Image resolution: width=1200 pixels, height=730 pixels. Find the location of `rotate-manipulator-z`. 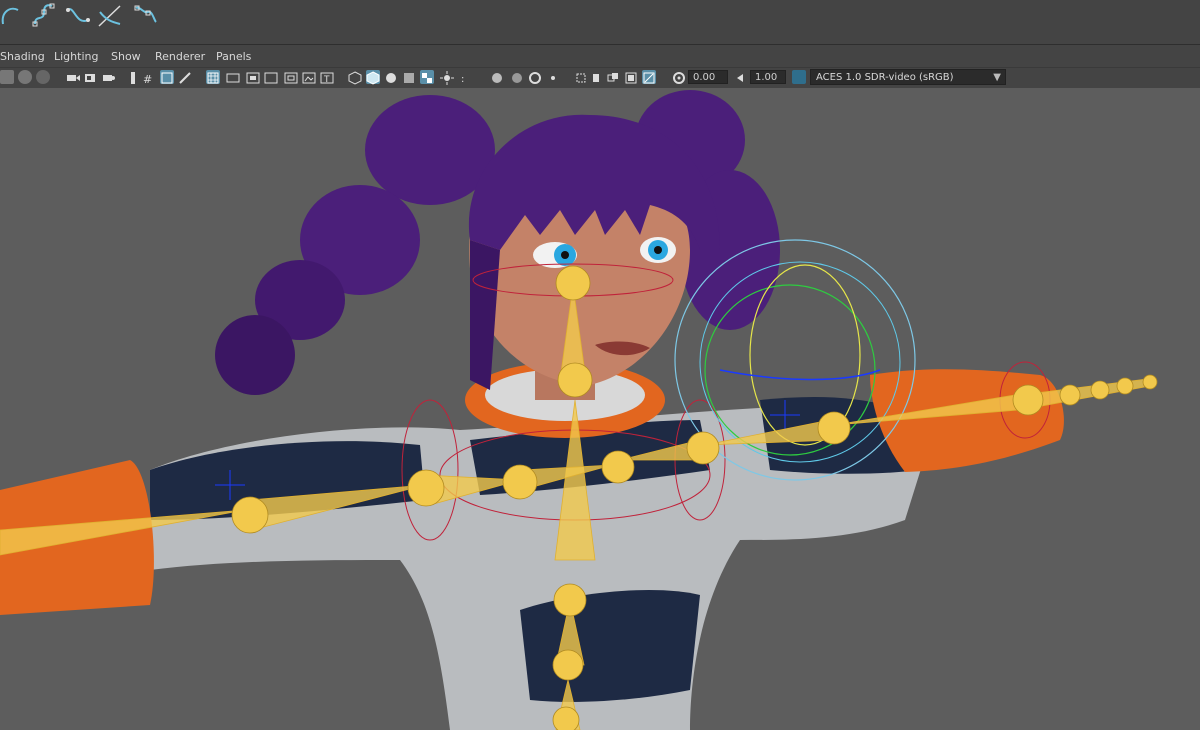

rotate-manipulator-z is located at coordinates (800, 375).